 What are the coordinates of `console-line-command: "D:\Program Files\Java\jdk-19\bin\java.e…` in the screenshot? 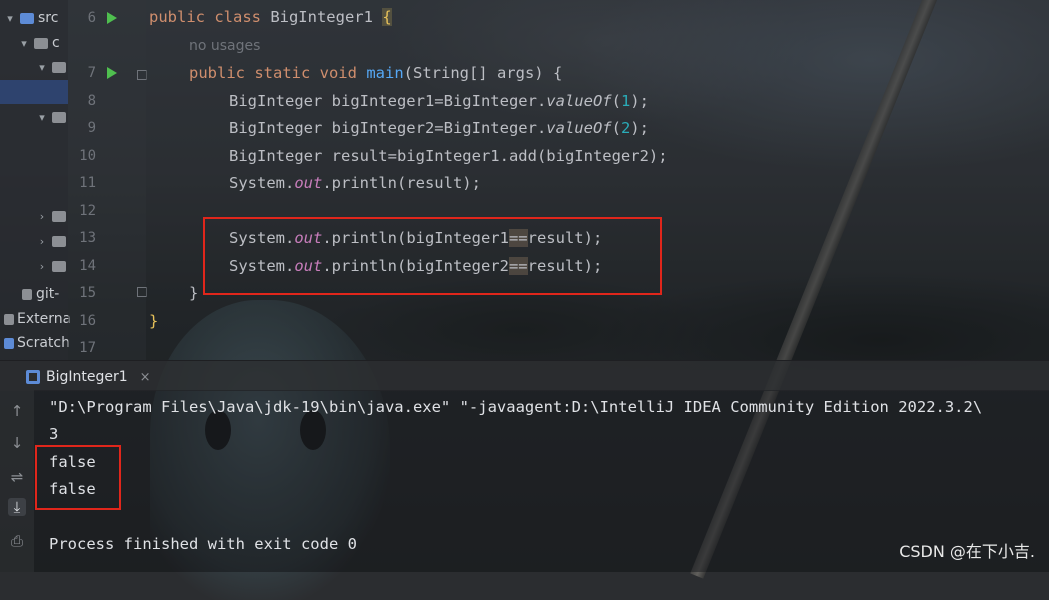 It's located at (516, 407).